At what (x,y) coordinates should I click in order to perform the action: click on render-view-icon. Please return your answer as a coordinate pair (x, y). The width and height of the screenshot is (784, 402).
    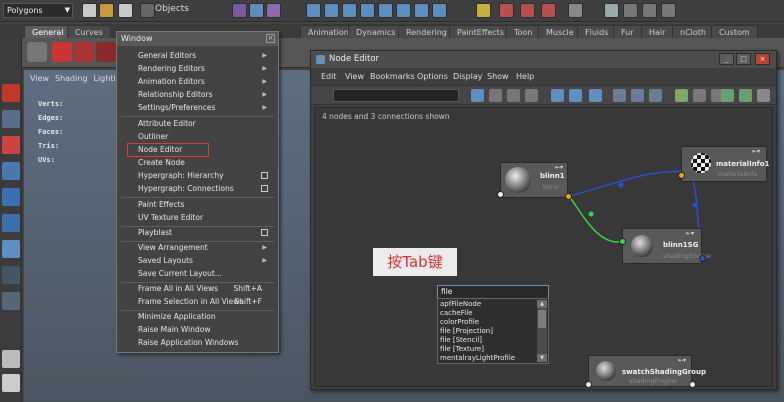
    Looking at the image, I should click on (527, 10).